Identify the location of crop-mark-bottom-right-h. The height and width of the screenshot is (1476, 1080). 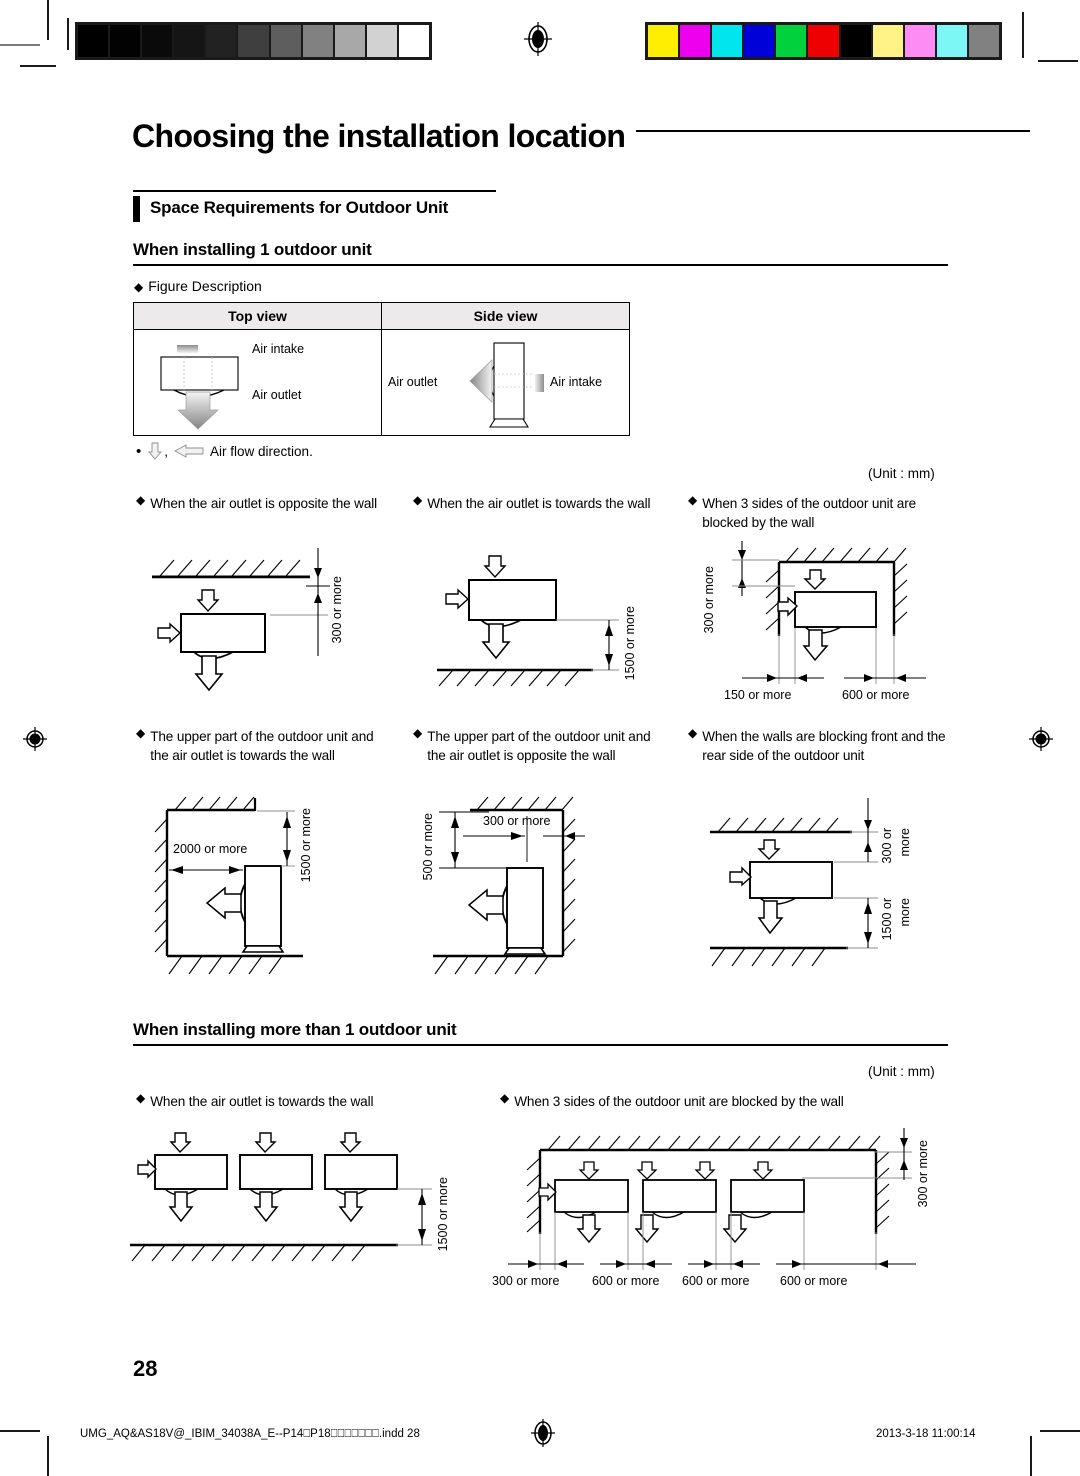
(1060, 1431).